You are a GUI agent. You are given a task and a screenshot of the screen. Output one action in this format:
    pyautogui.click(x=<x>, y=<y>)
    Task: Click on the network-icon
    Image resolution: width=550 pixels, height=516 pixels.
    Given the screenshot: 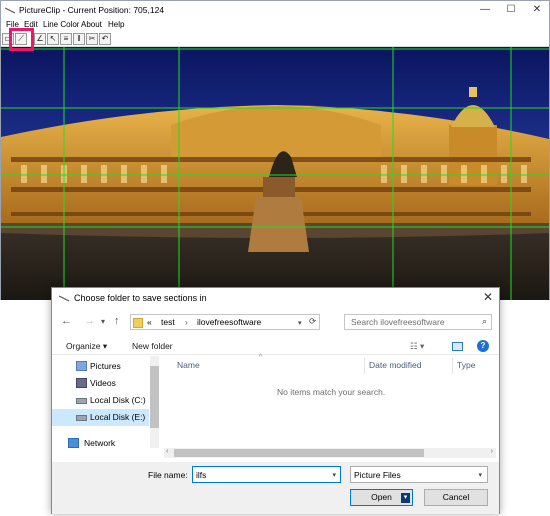 What is the action you would take?
    pyautogui.click(x=73, y=443)
    